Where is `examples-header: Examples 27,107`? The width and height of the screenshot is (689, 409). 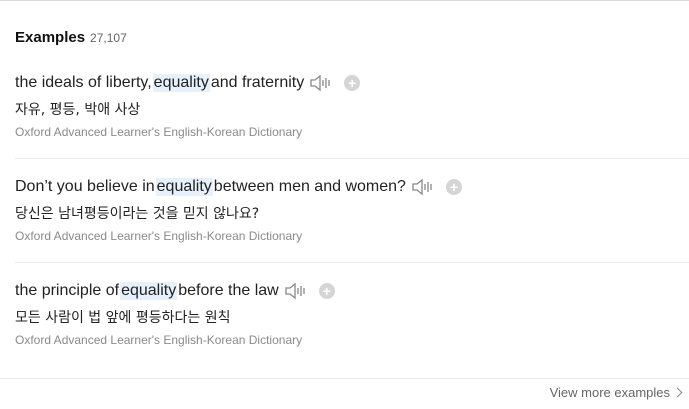
examples-header: Examples 27,107 is located at coordinates (71, 37).